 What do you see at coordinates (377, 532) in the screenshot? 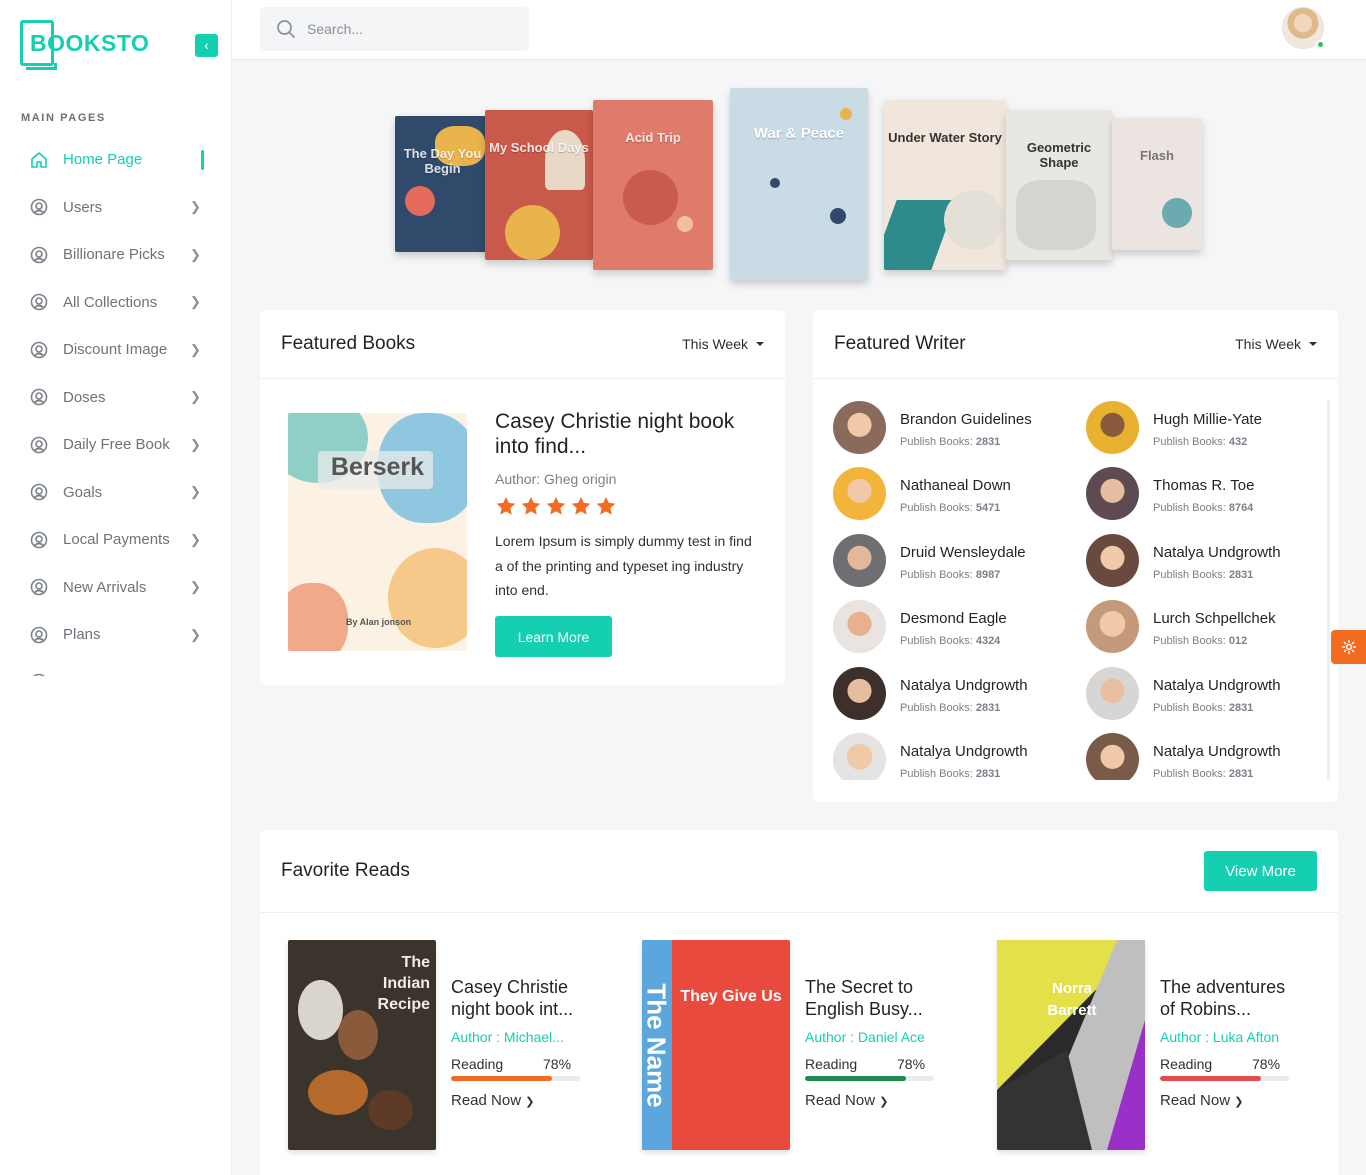
I see `book-cover: Berserk By Alan jonson` at bounding box center [377, 532].